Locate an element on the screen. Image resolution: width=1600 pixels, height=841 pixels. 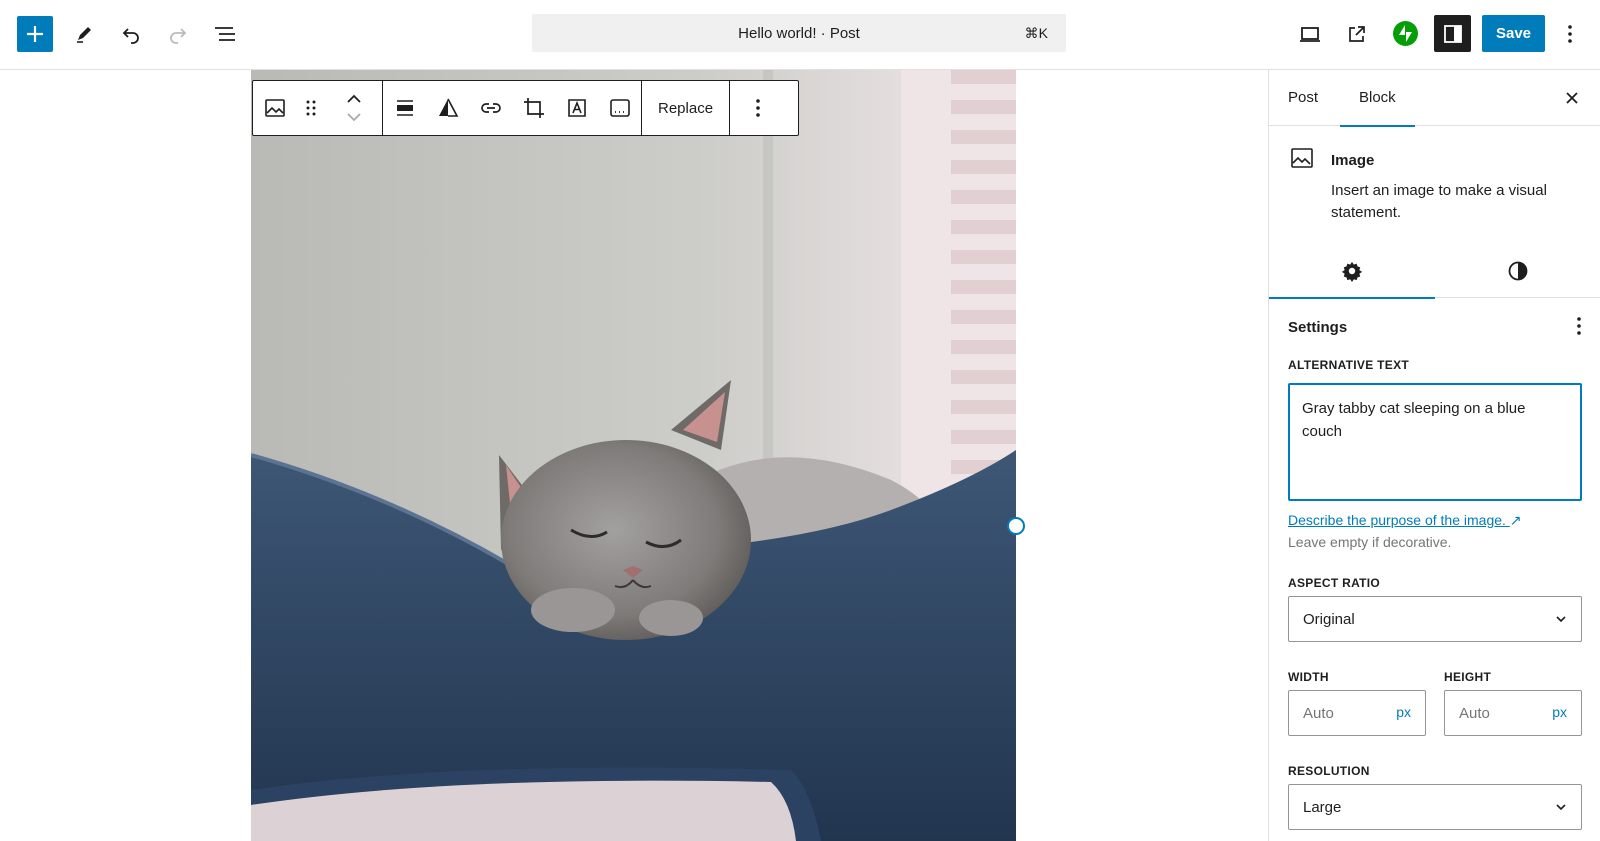
text-overlay-button is located at coordinates (576, 108).